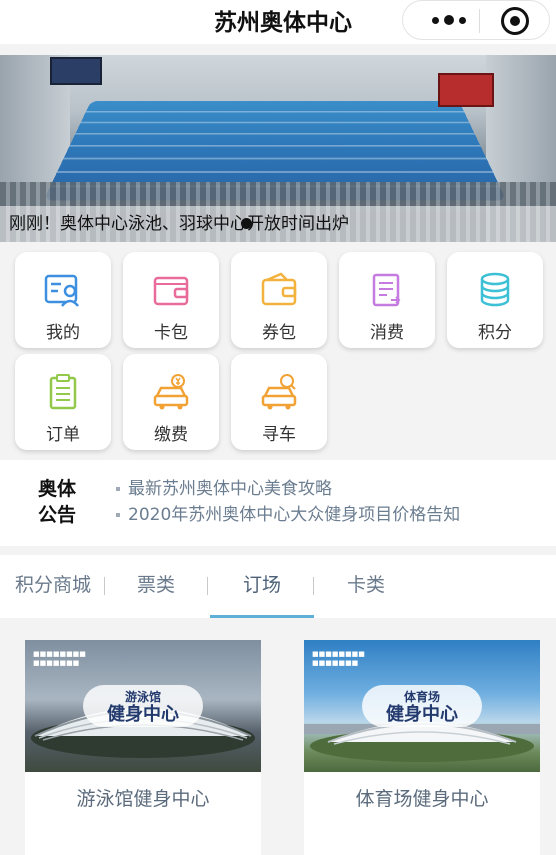 The image size is (556, 855). Describe the element at coordinates (53, 585) in the screenshot. I see `tab-points-mall: 积分商城` at that location.